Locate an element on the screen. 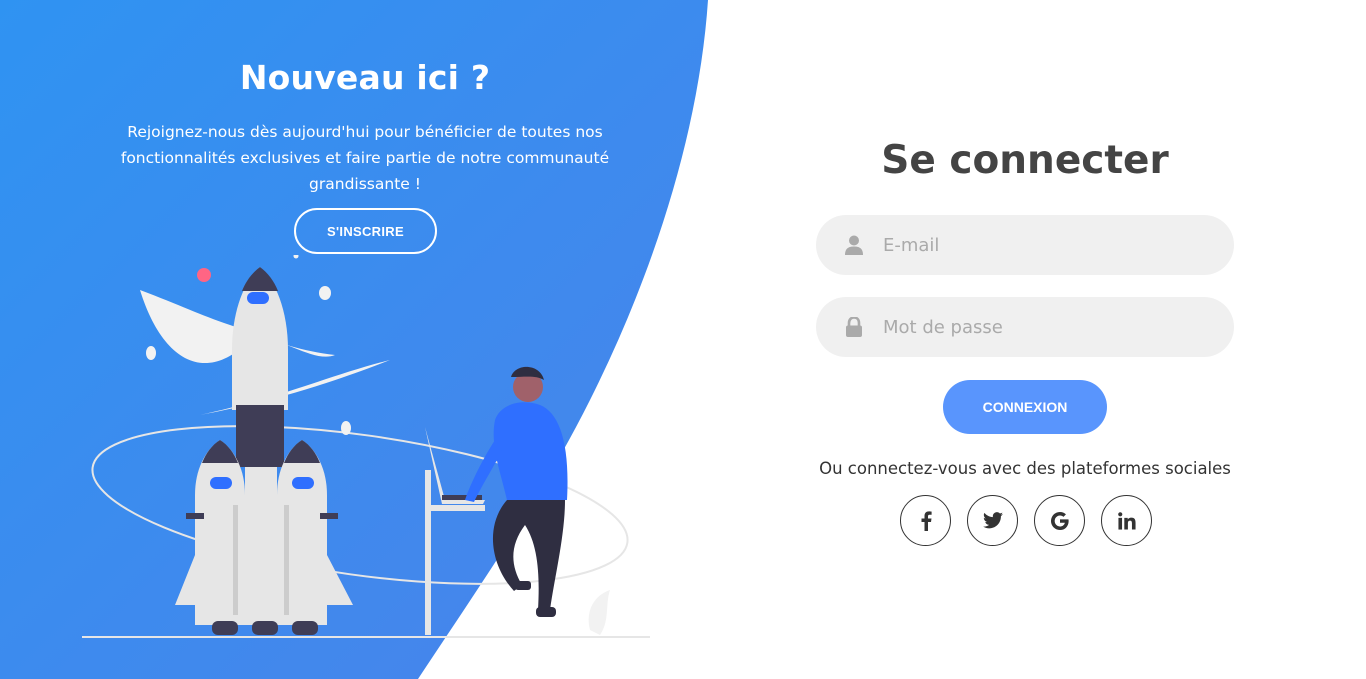 This screenshot has width=1366, height=679. email-field is located at coordinates (1025, 245).